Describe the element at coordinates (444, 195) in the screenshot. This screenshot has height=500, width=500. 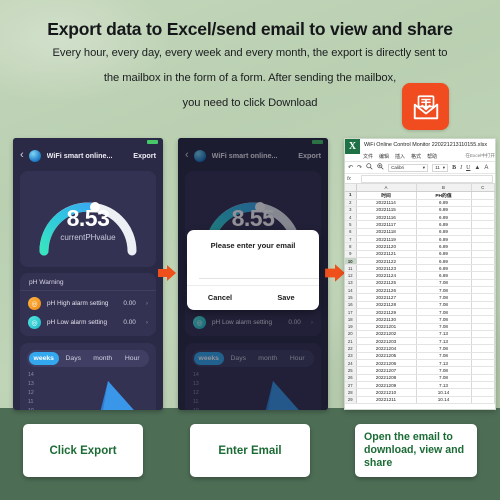
I see `cell-ph-value: PH的值` at that location.